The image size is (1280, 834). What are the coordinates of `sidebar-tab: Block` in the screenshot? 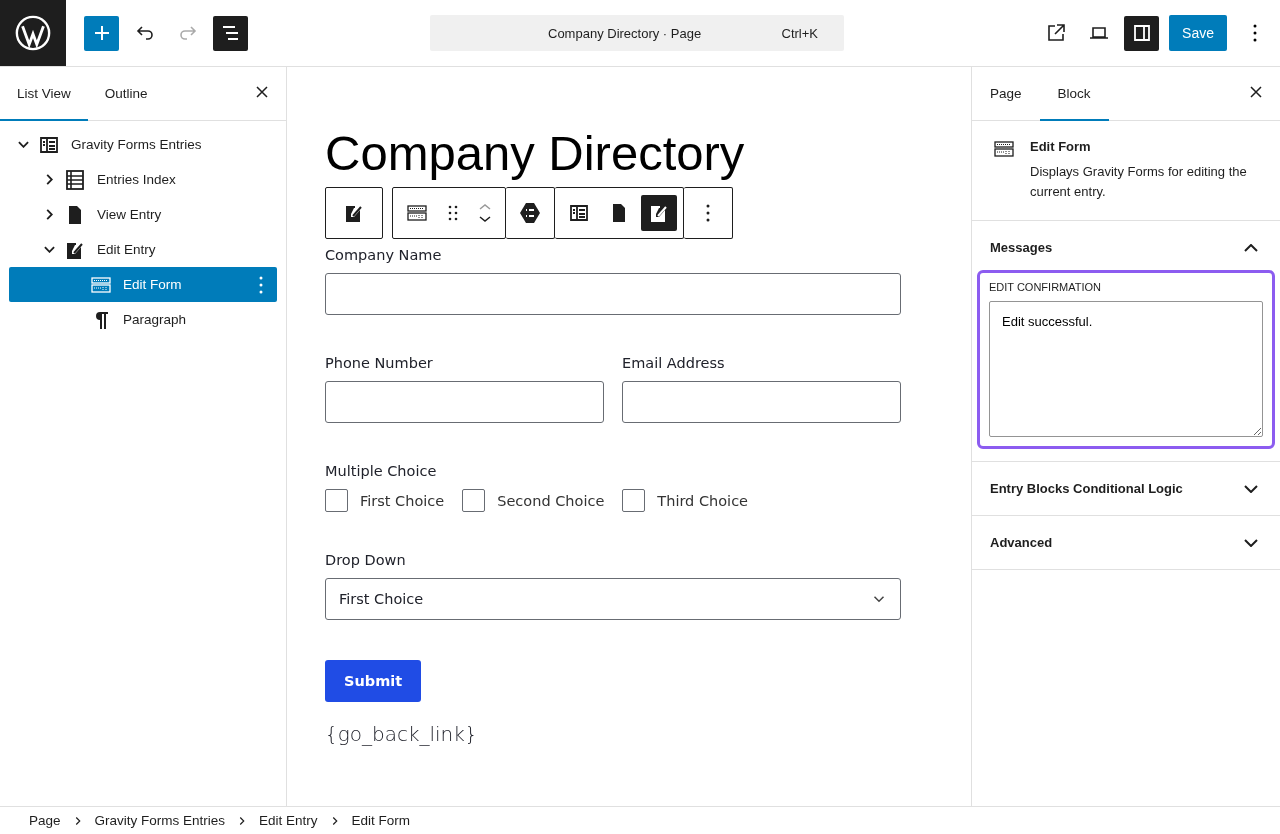 It's located at (1074, 94).